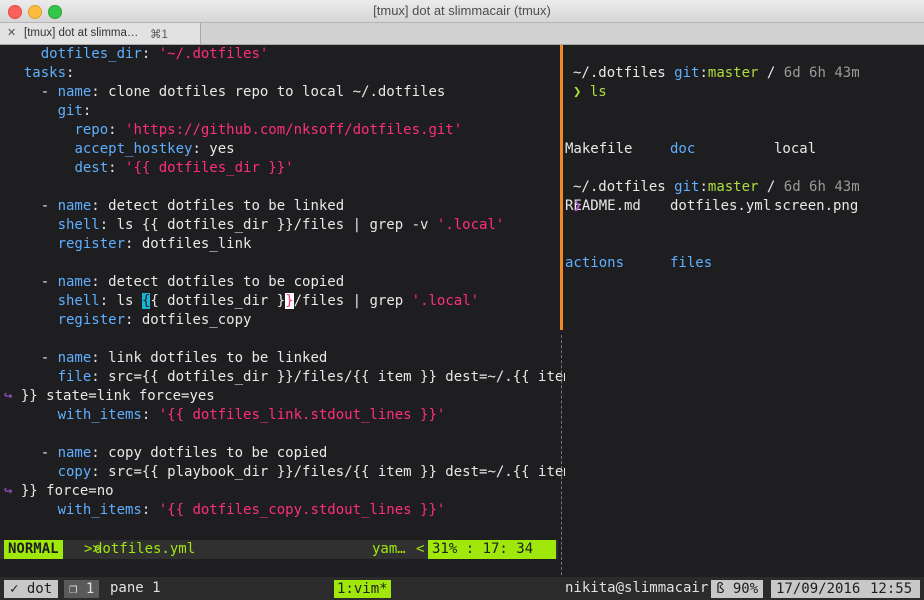 The width and height of the screenshot is (924, 600). What do you see at coordinates (33, 549) in the screenshot?
I see `vim-mode: NORMAL` at bounding box center [33, 549].